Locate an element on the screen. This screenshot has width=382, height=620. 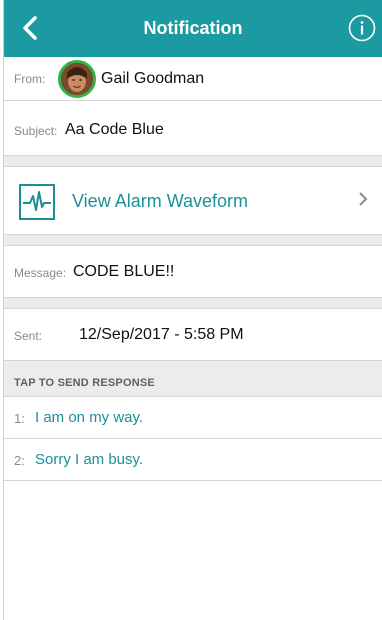
subject-value: Aa Code Blue is located at coordinates (114, 129).